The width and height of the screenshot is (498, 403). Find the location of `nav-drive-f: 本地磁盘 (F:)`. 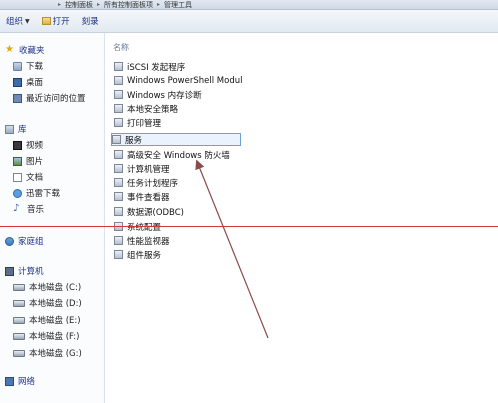

nav-drive-f: 本地磁盘 (F:) is located at coordinates (46, 336).